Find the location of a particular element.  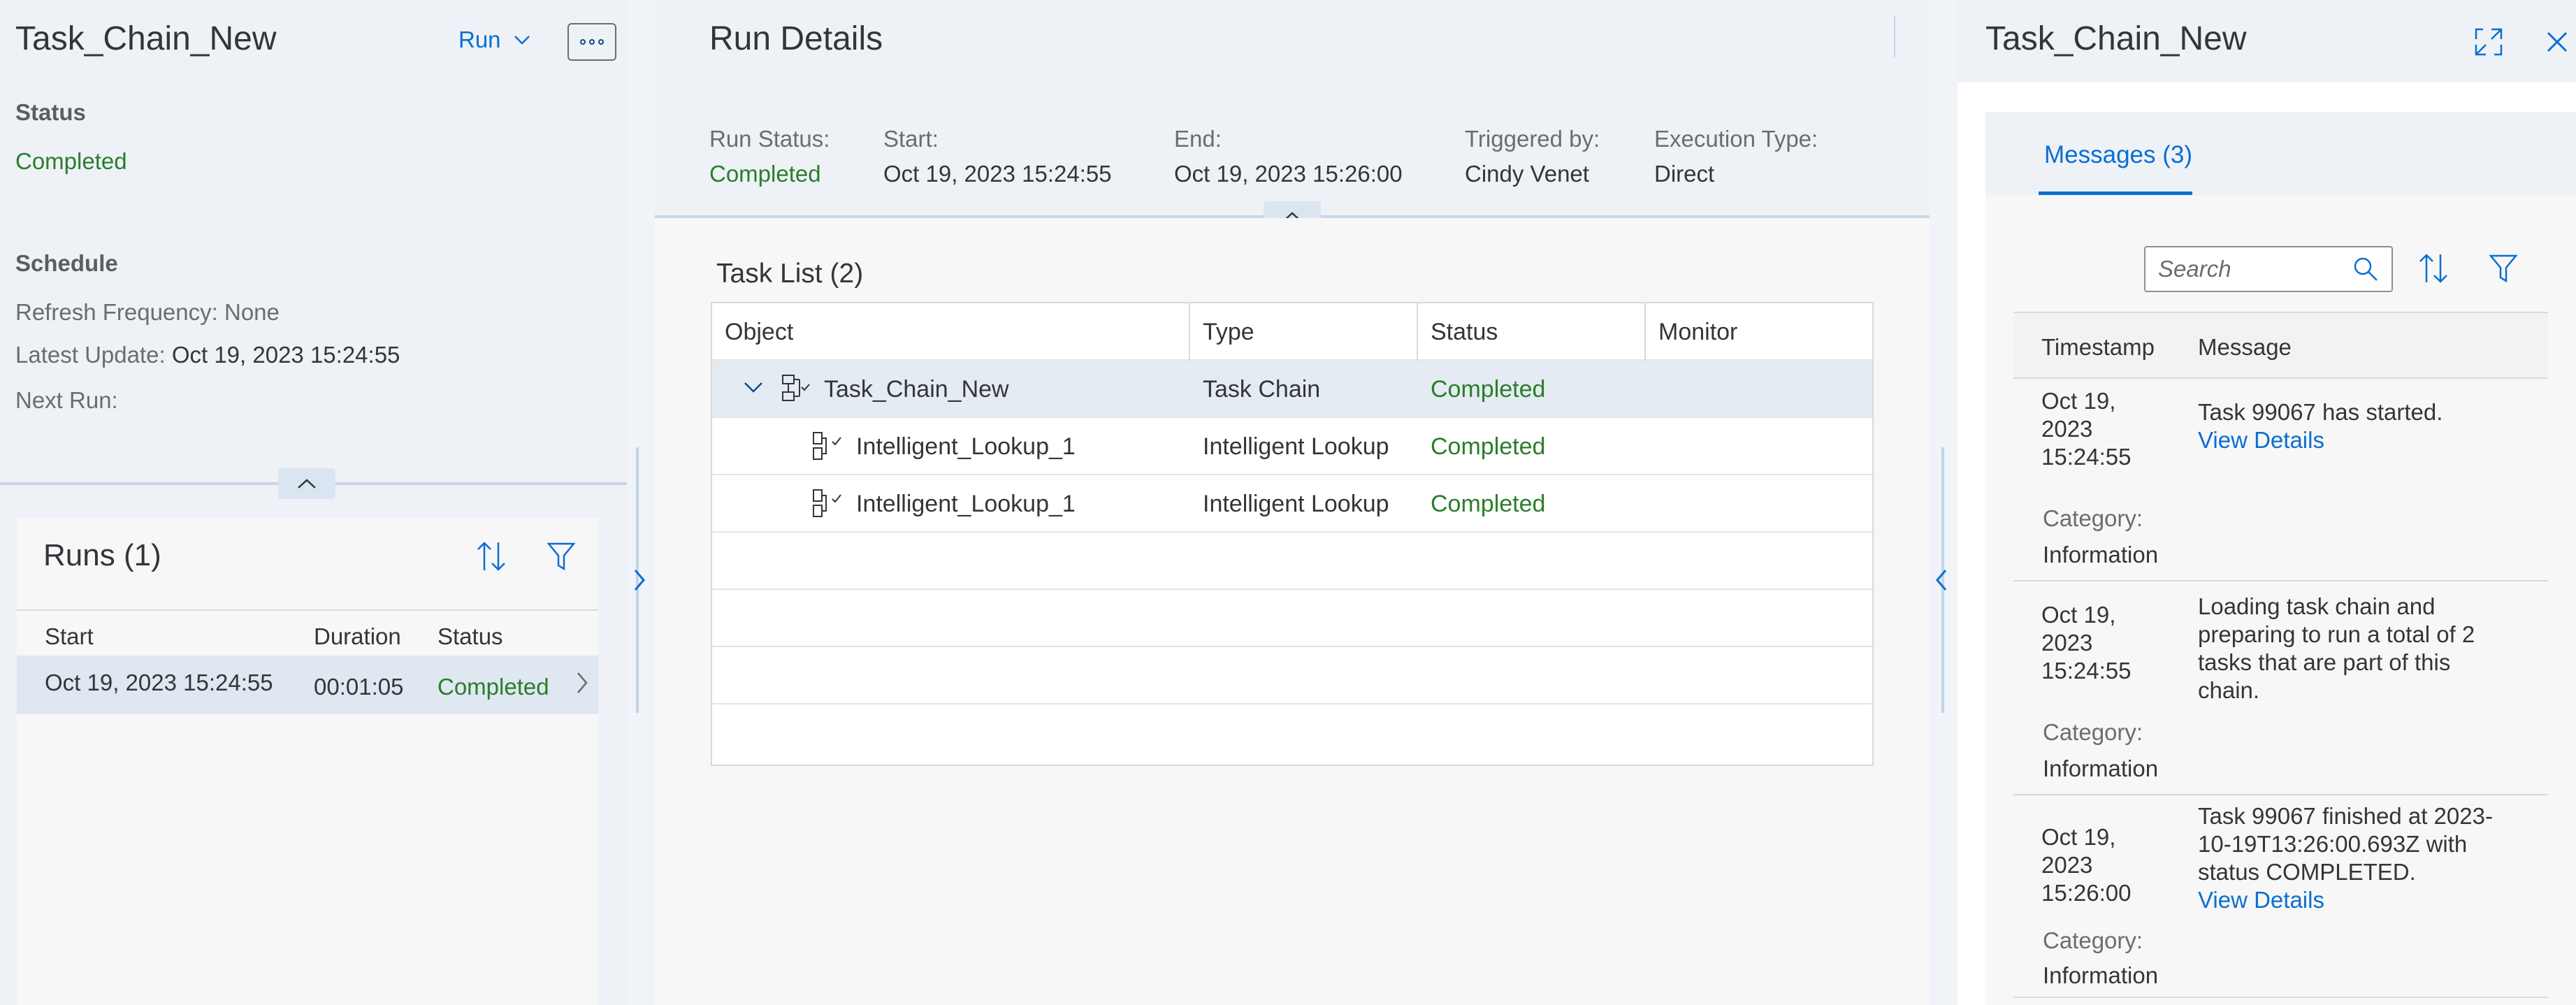

end-value: Oct 19, 2023 15:26:00 is located at coordinates (1288, 174).